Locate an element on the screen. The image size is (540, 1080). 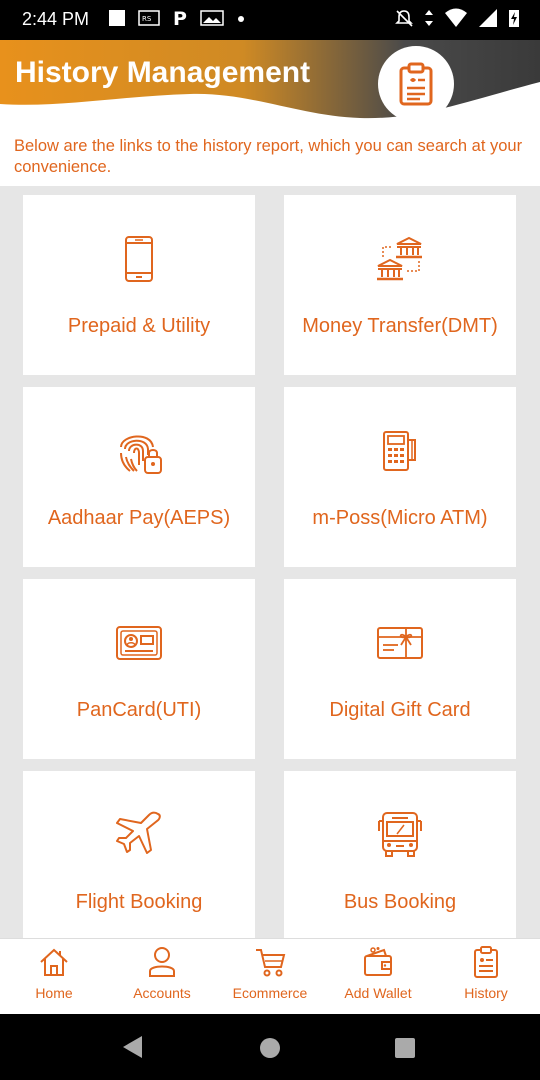
status-left-icons: RS P is located at coordinates (177, 18).